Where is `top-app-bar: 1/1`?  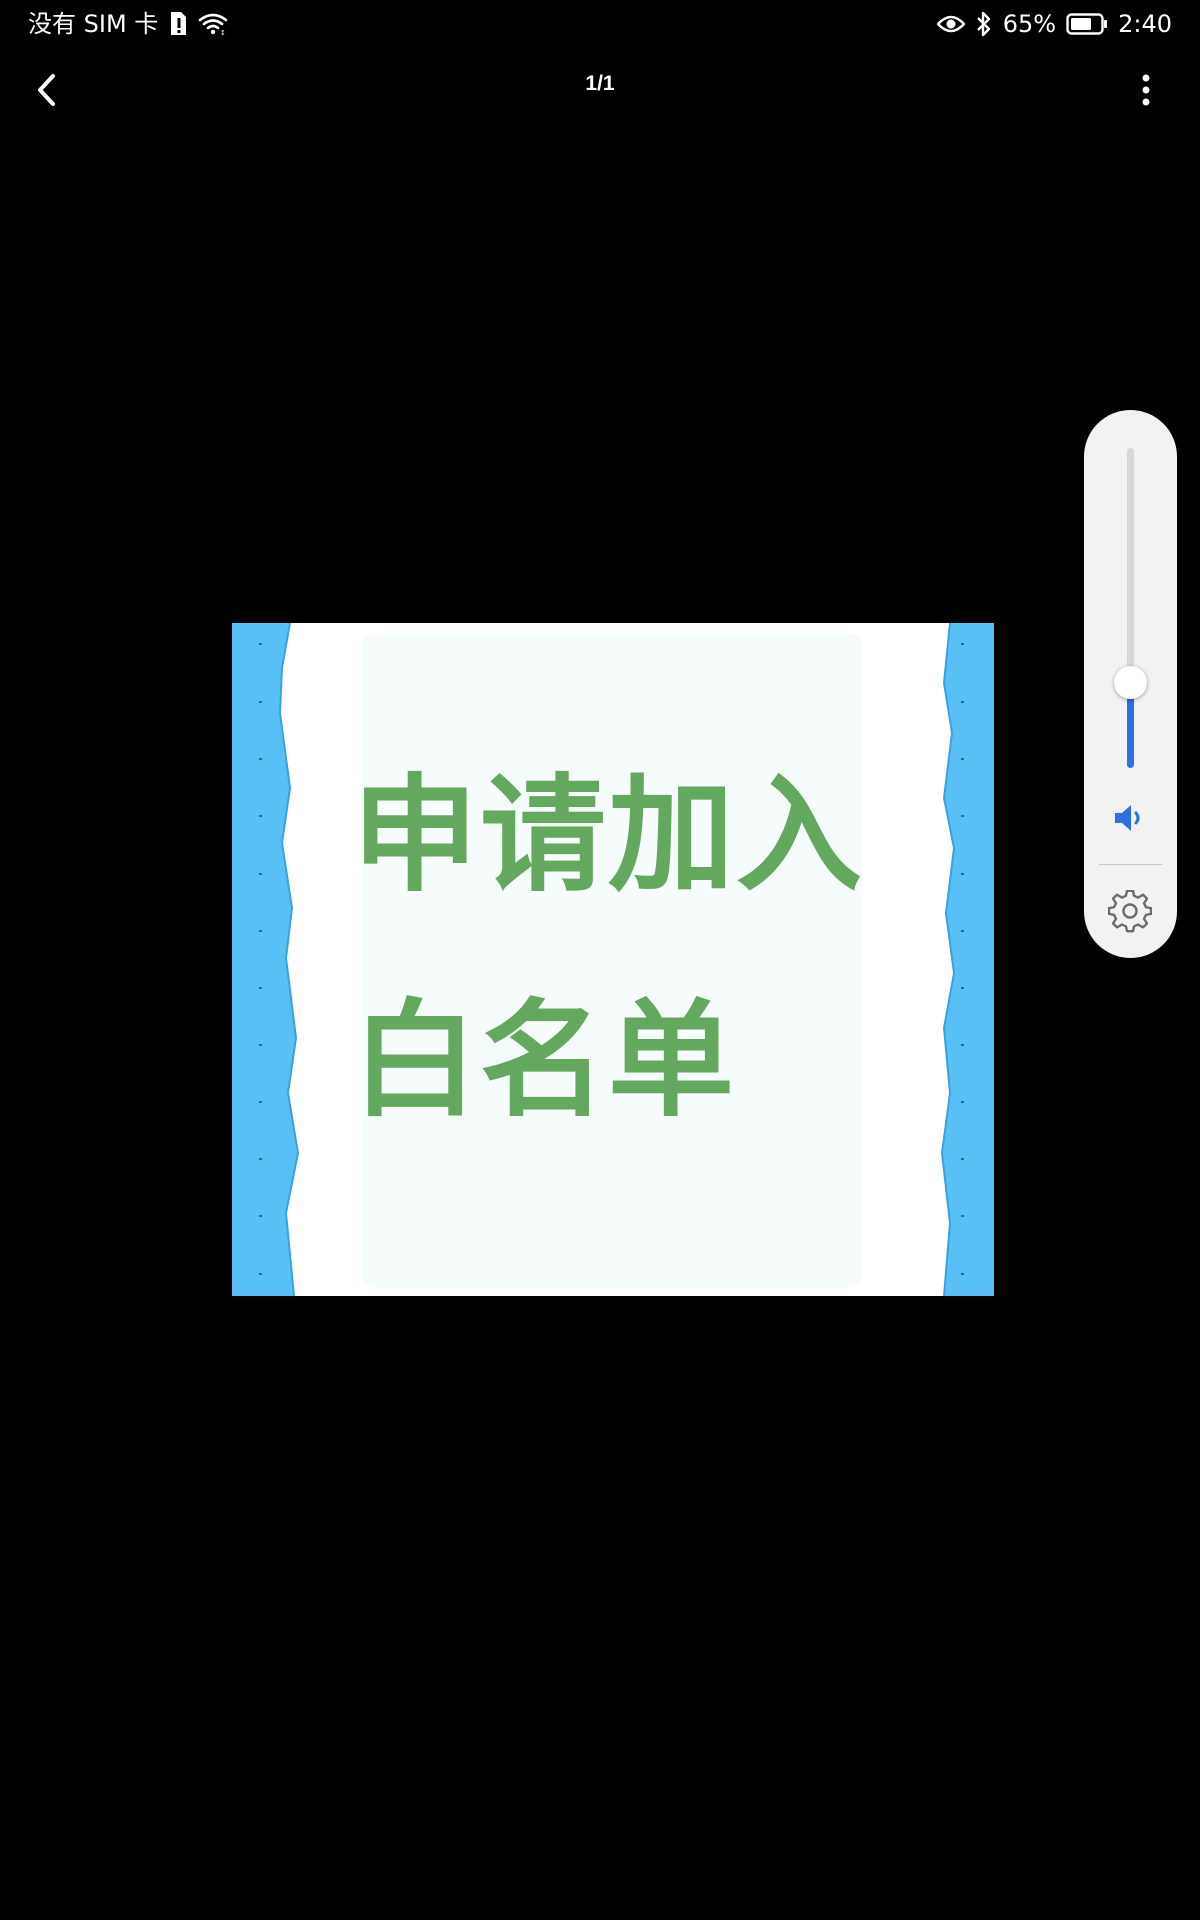
top-app-bar: 1/1 is located at coordinates (600, 90).